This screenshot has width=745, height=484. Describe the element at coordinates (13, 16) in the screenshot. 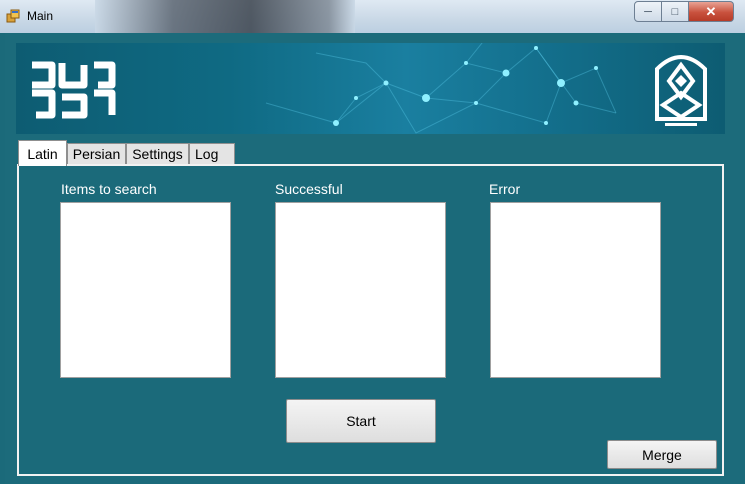

I see `app-icon` at that location.